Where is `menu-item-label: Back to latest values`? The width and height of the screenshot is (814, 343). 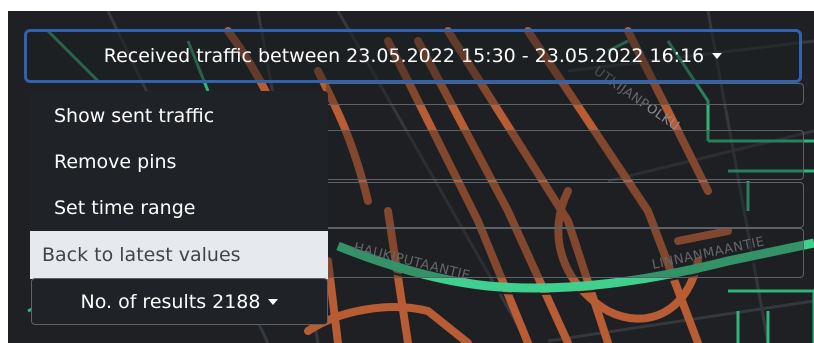
menu-item-label: Back to latest values is located at coordinates (141, 255).